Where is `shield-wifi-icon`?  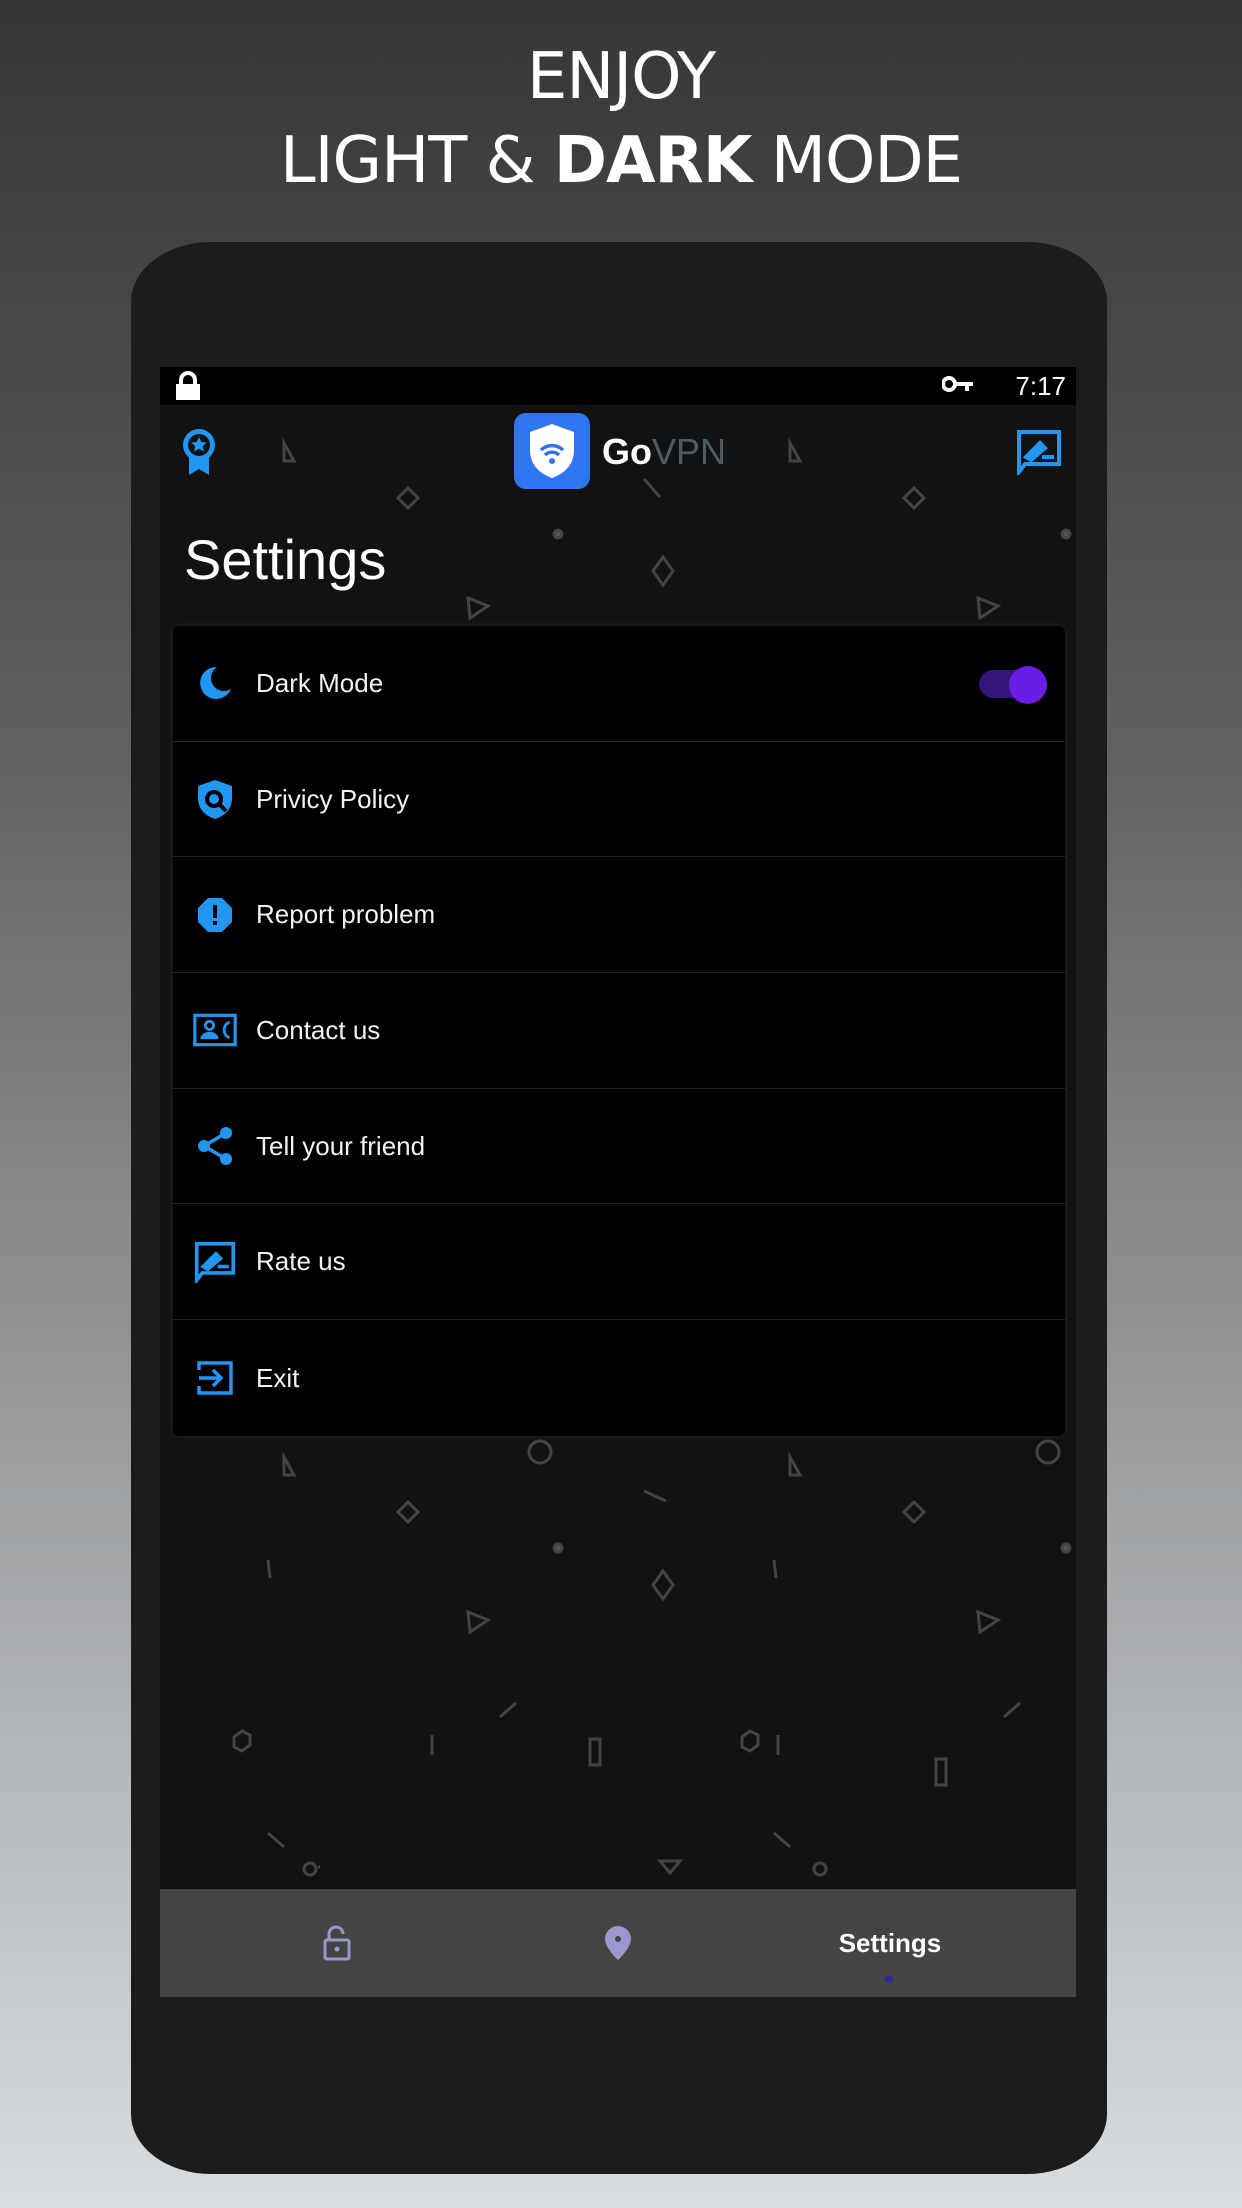 shield-wifi-icon is located at coordinates (552, 451).